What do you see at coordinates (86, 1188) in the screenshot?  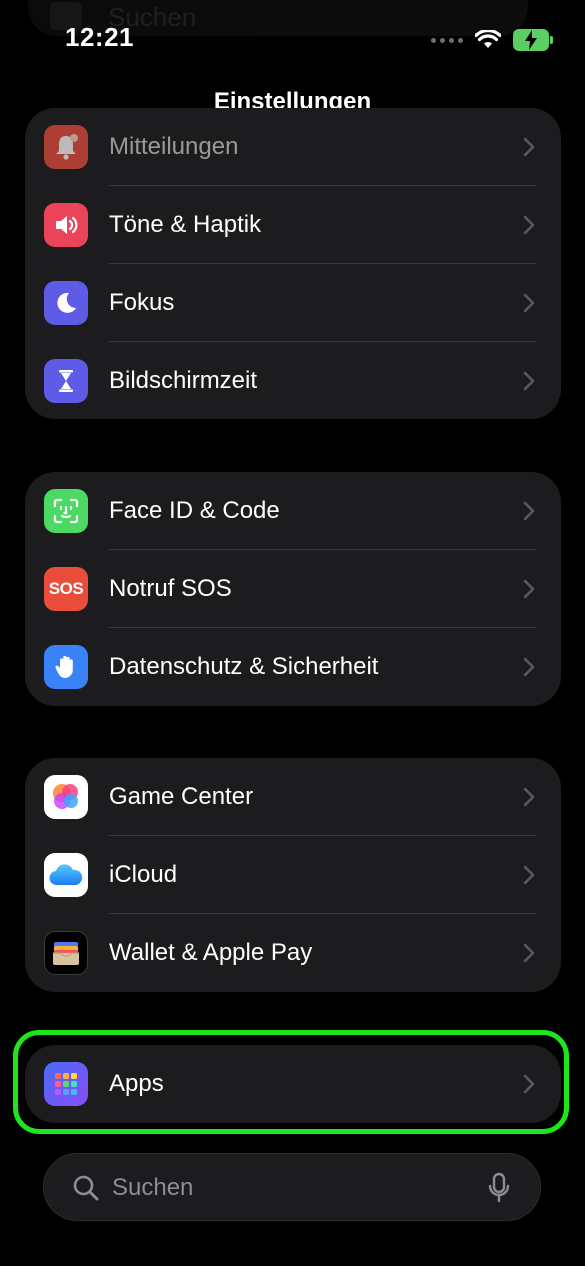 I see `search-icon` at bounding box center [86, 1188].